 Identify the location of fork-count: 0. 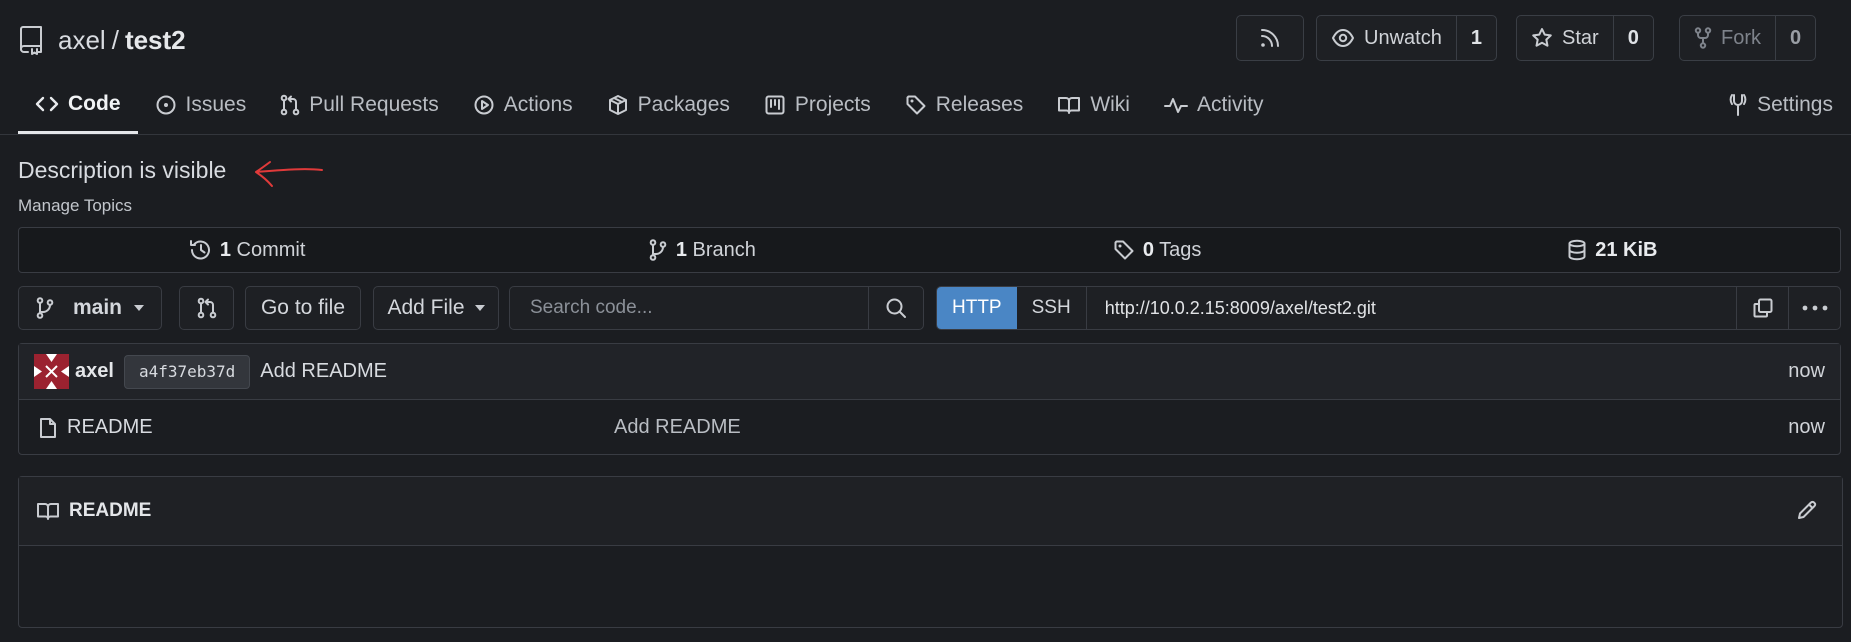
(1795, 38).